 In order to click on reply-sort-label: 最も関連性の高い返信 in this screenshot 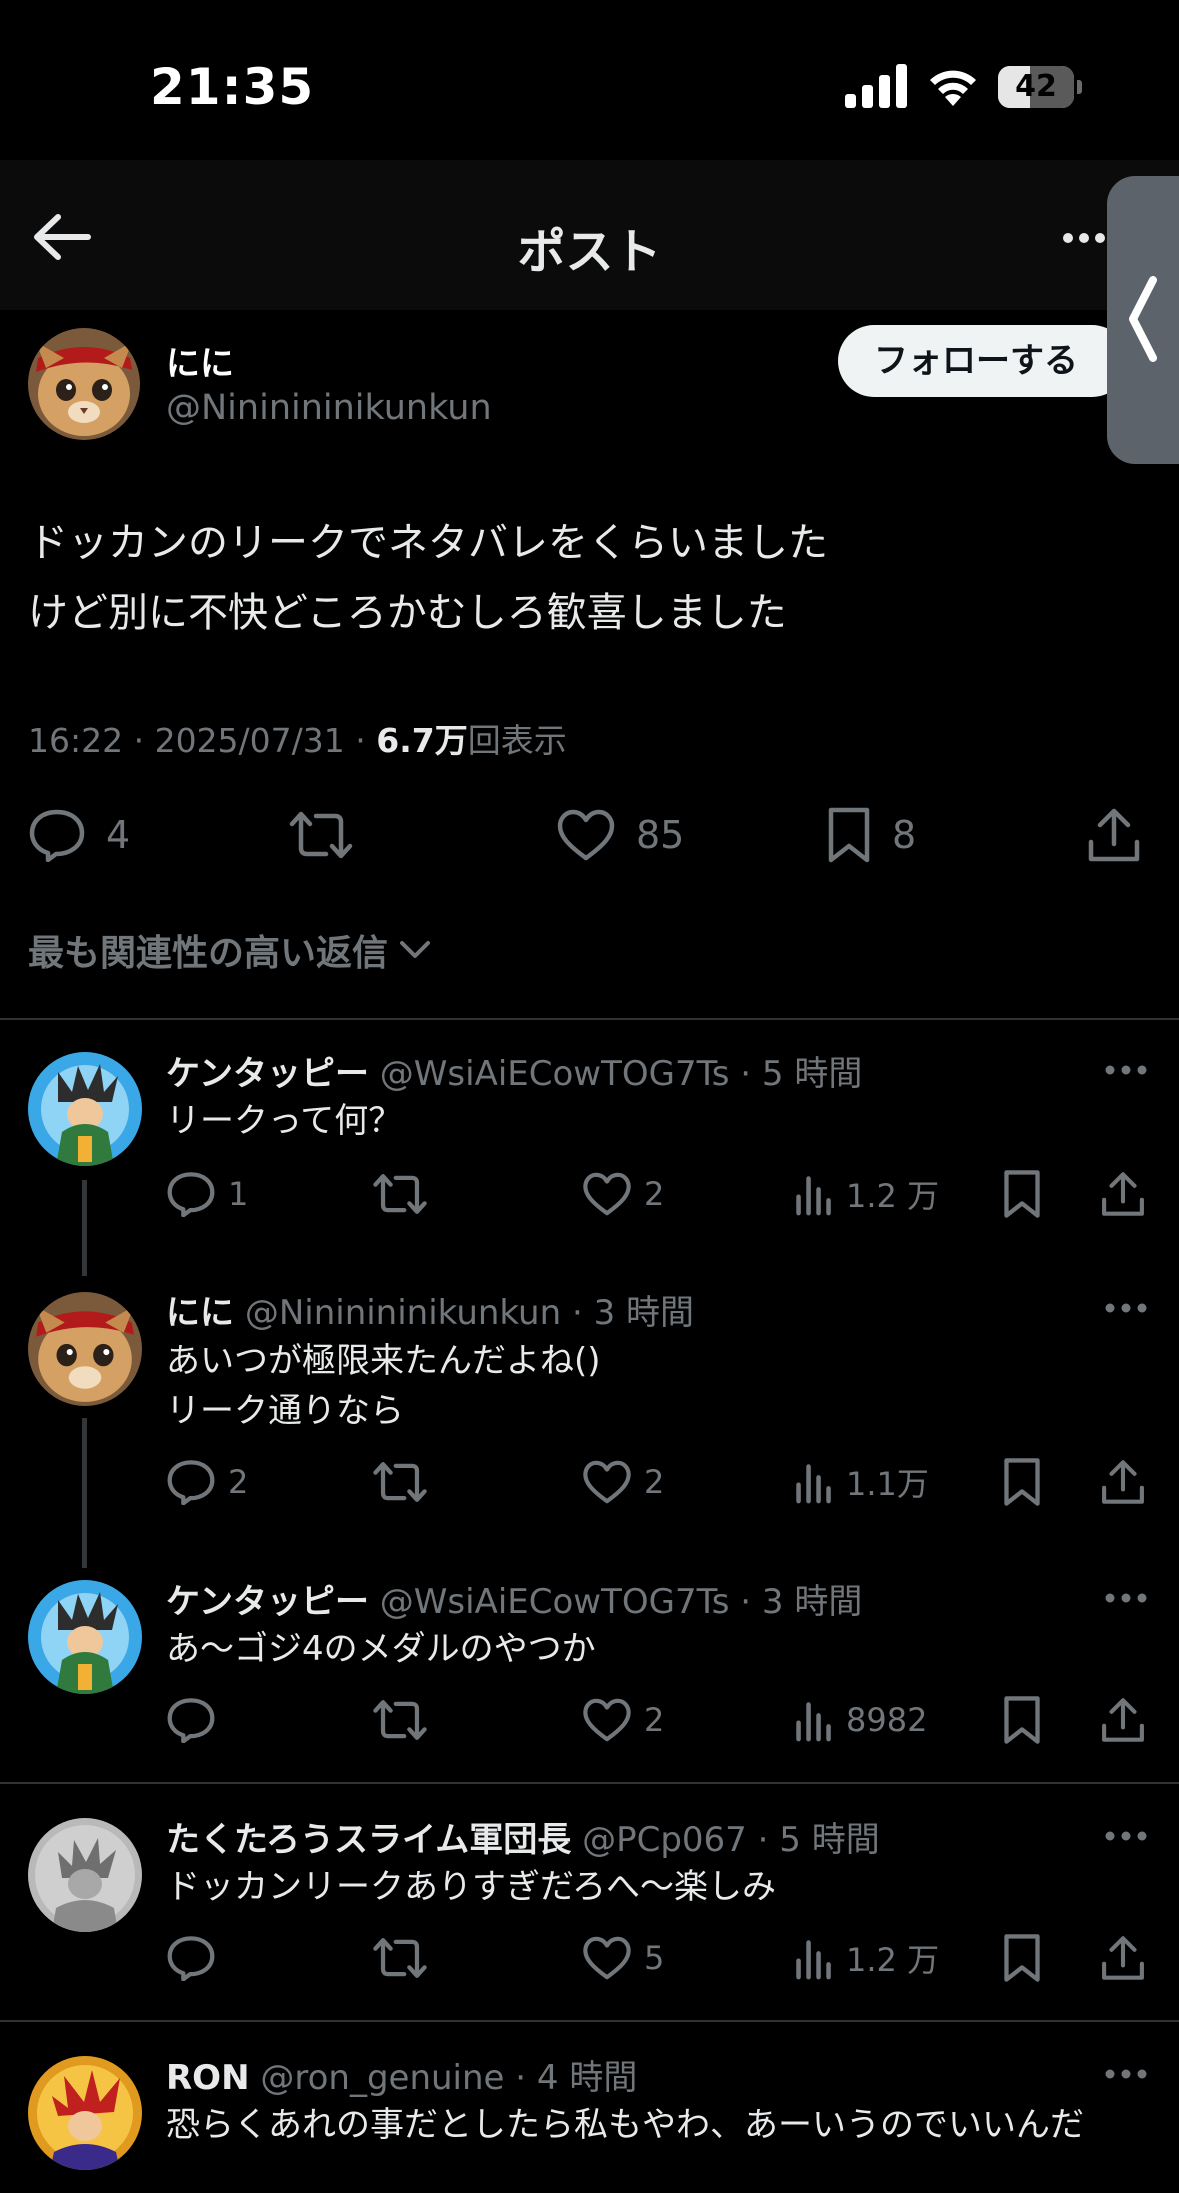, I will do `click(208, 953)`.